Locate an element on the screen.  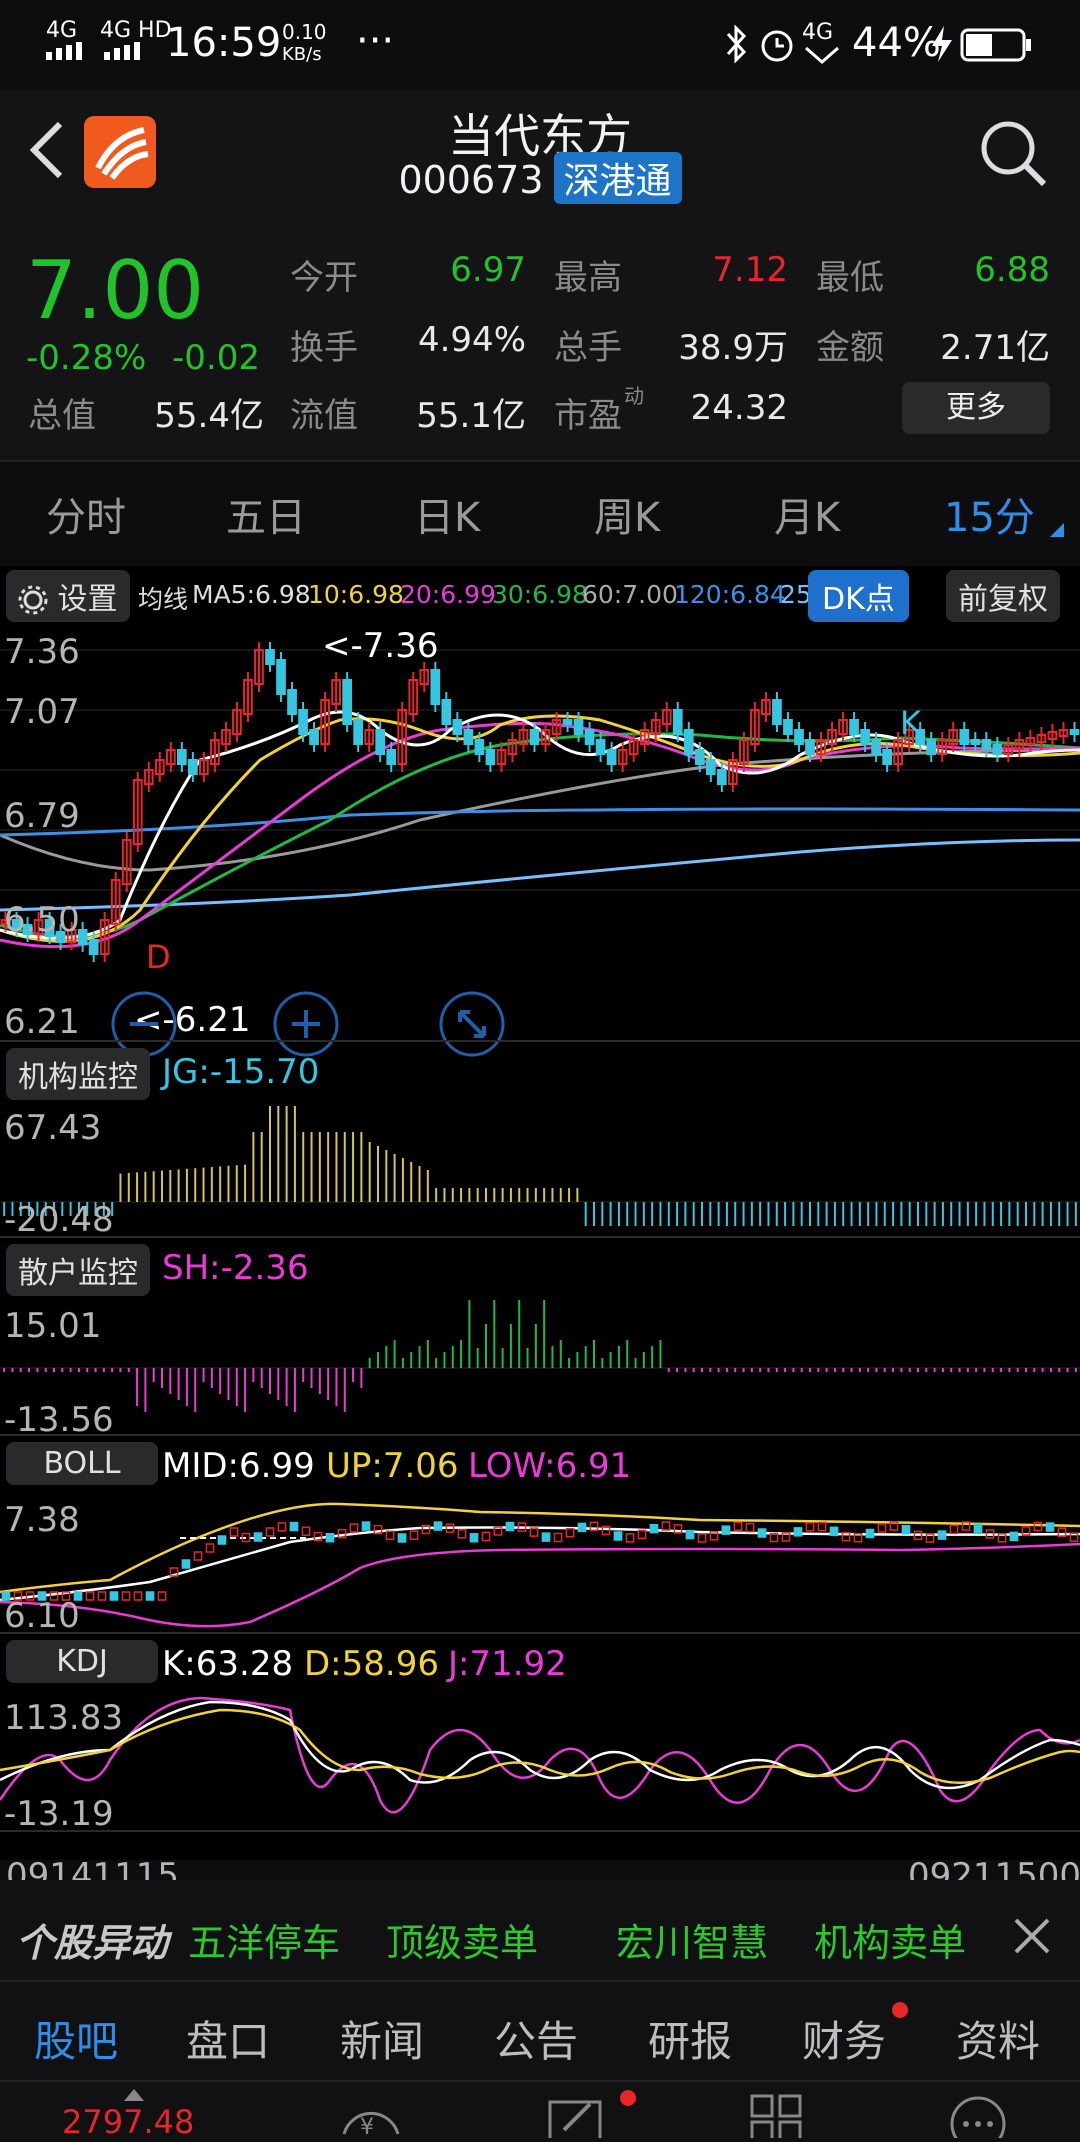
open-value: 6.97 is located at coordinates (488, 270).